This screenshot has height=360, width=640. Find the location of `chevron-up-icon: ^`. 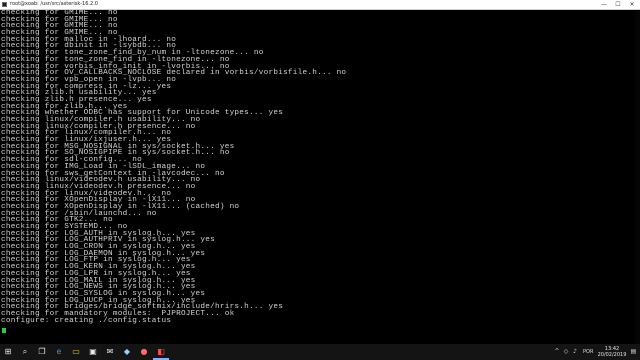

chevron-up-icon: ^ is located at coordinates (557, 352).